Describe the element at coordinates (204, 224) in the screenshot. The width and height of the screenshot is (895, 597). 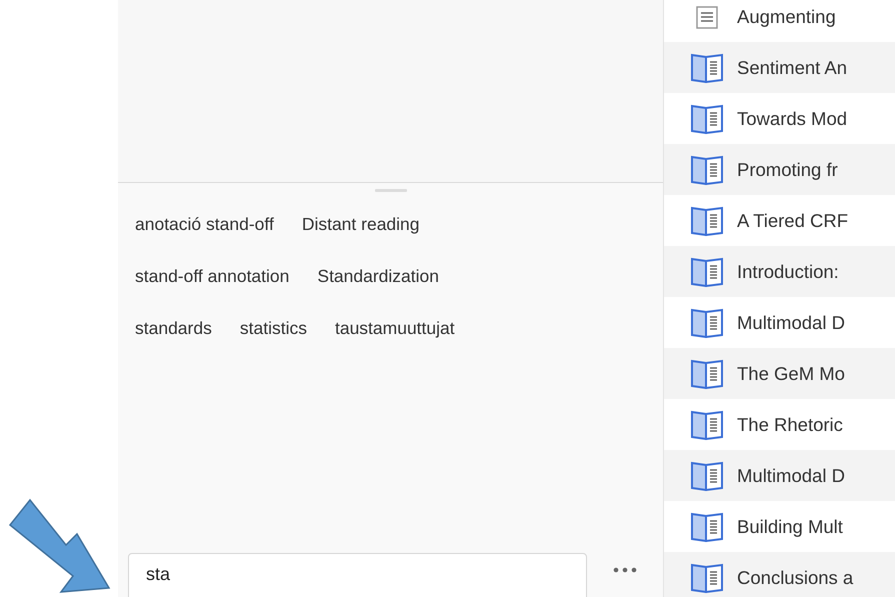
I see `tag: anotació stand-off` at that location.